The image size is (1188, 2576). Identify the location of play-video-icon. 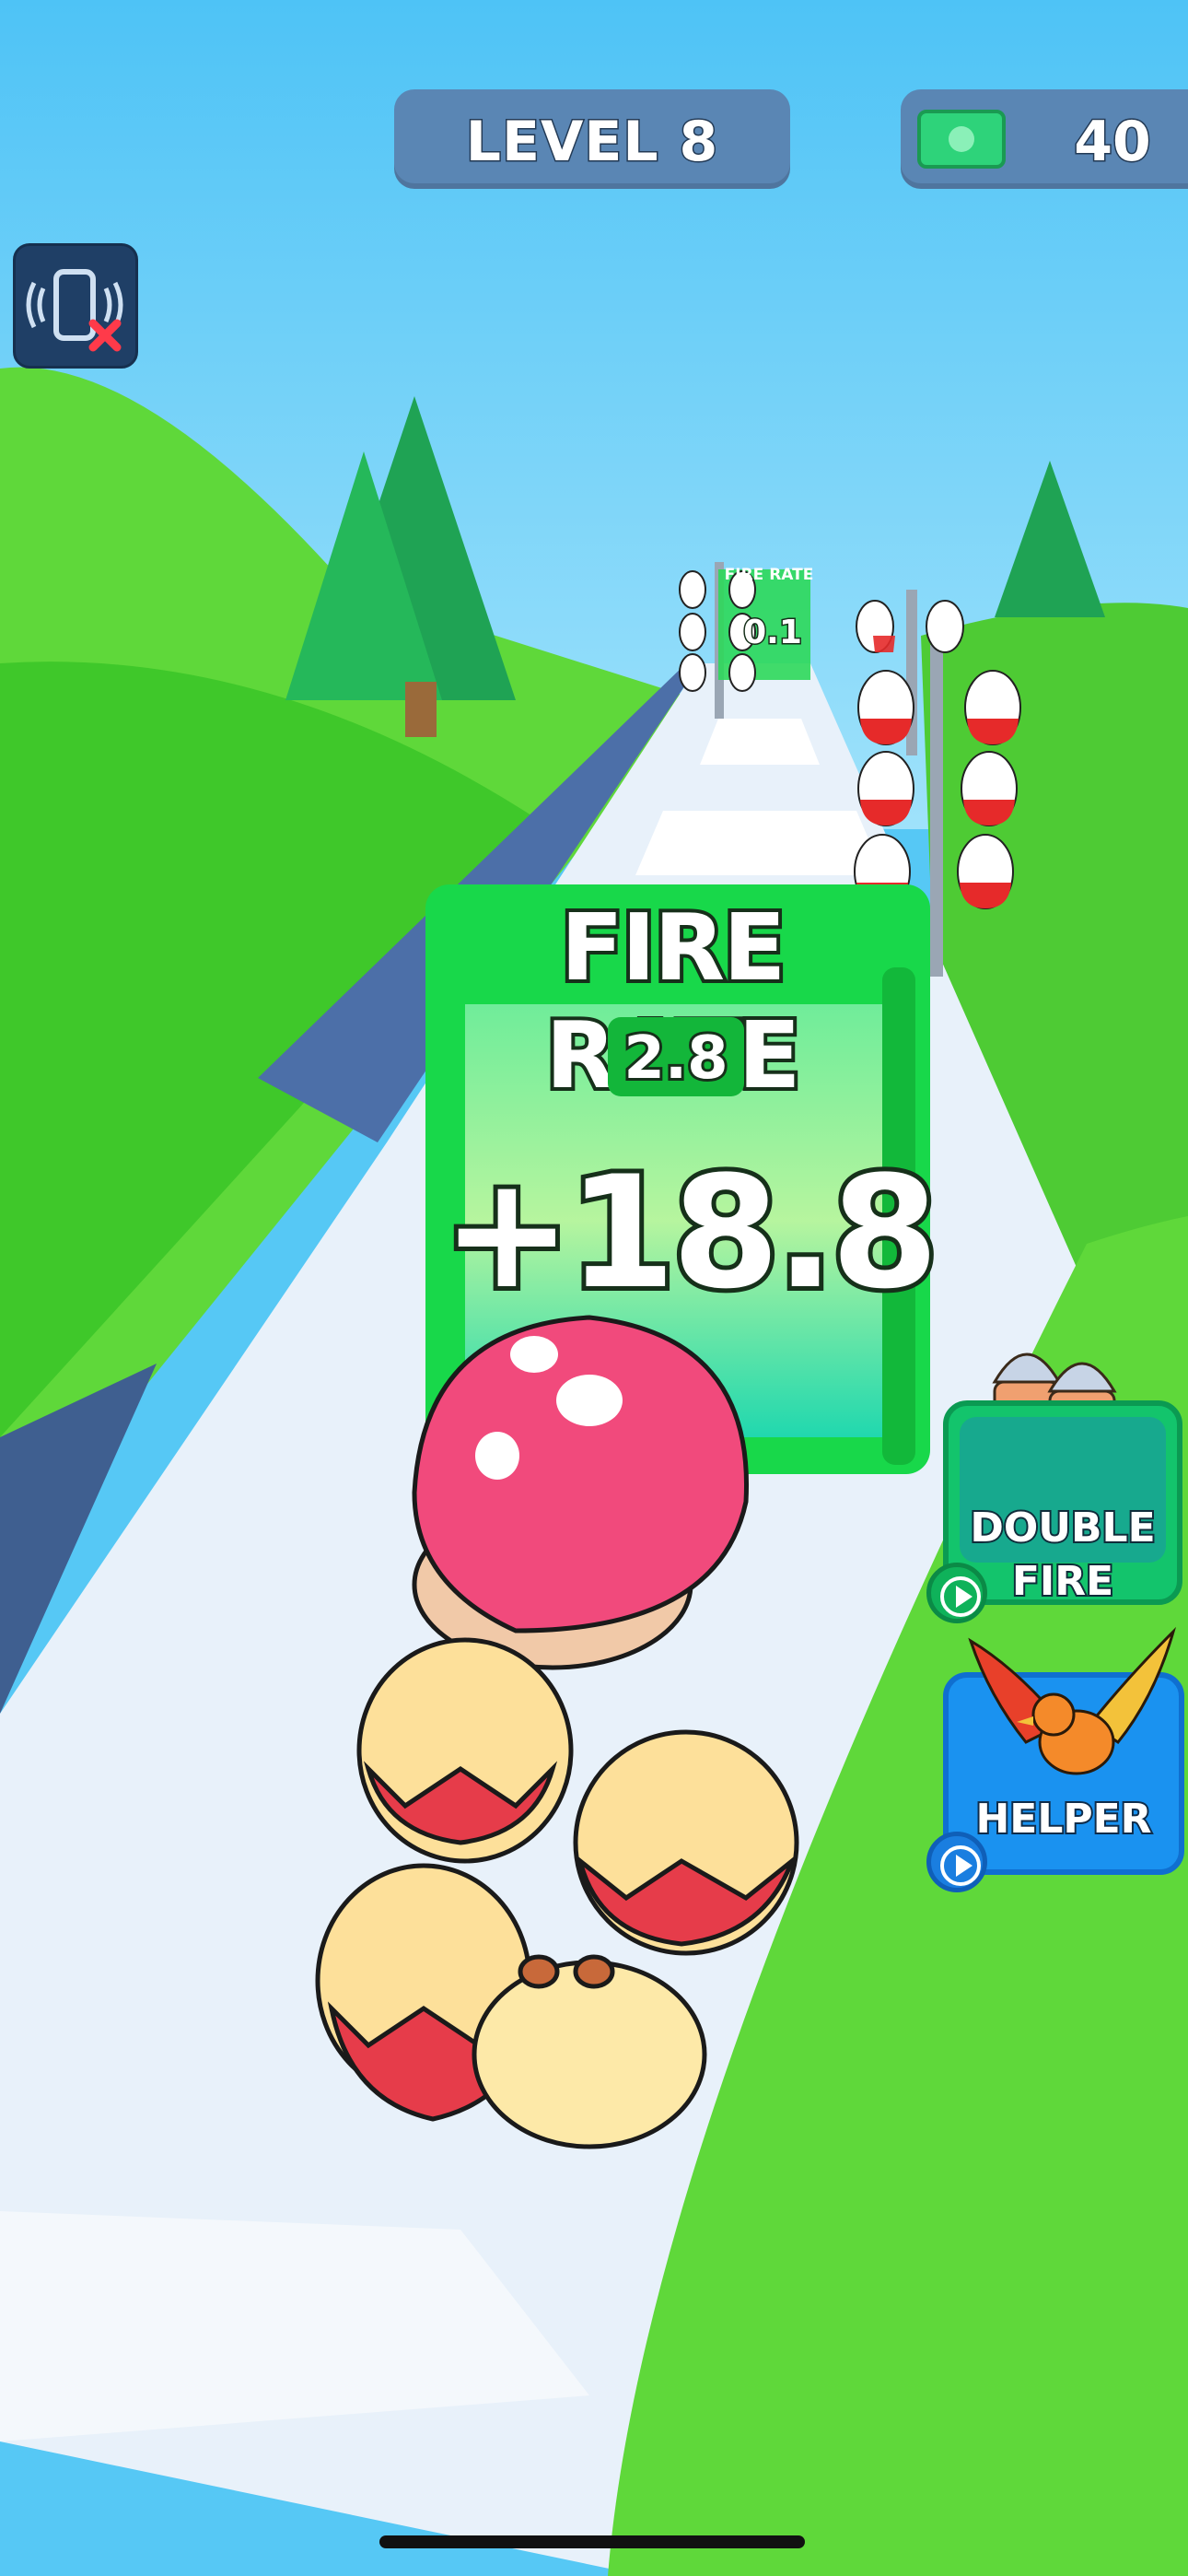
(956, 1862).